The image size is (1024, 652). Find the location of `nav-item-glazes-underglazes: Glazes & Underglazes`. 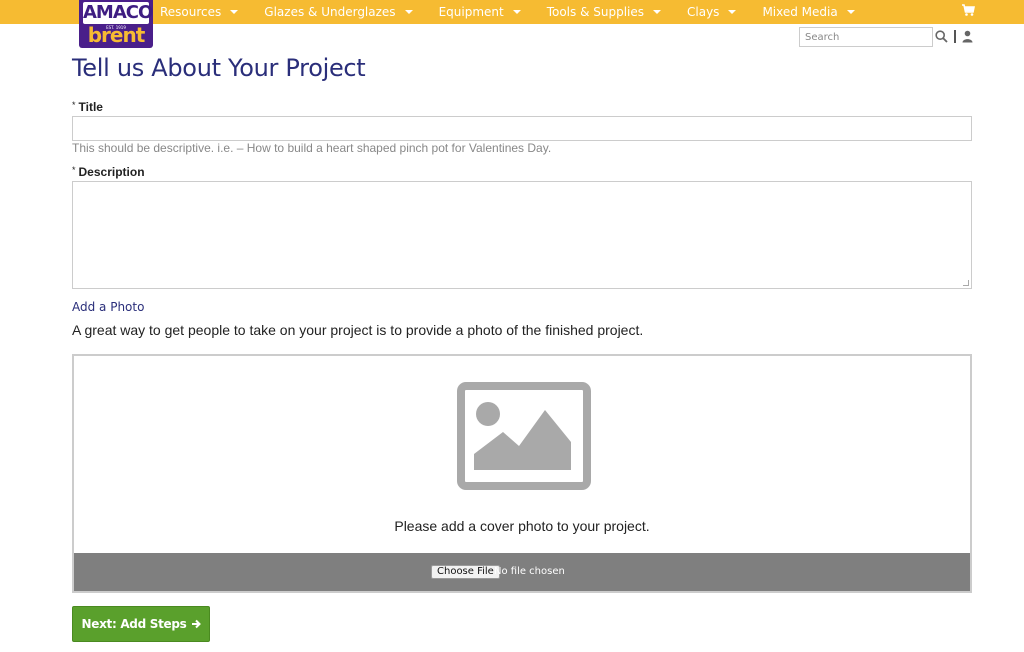

nav-item-glazes-underglazes: Glazes & Underglazes is located at coordinates (338, 12).